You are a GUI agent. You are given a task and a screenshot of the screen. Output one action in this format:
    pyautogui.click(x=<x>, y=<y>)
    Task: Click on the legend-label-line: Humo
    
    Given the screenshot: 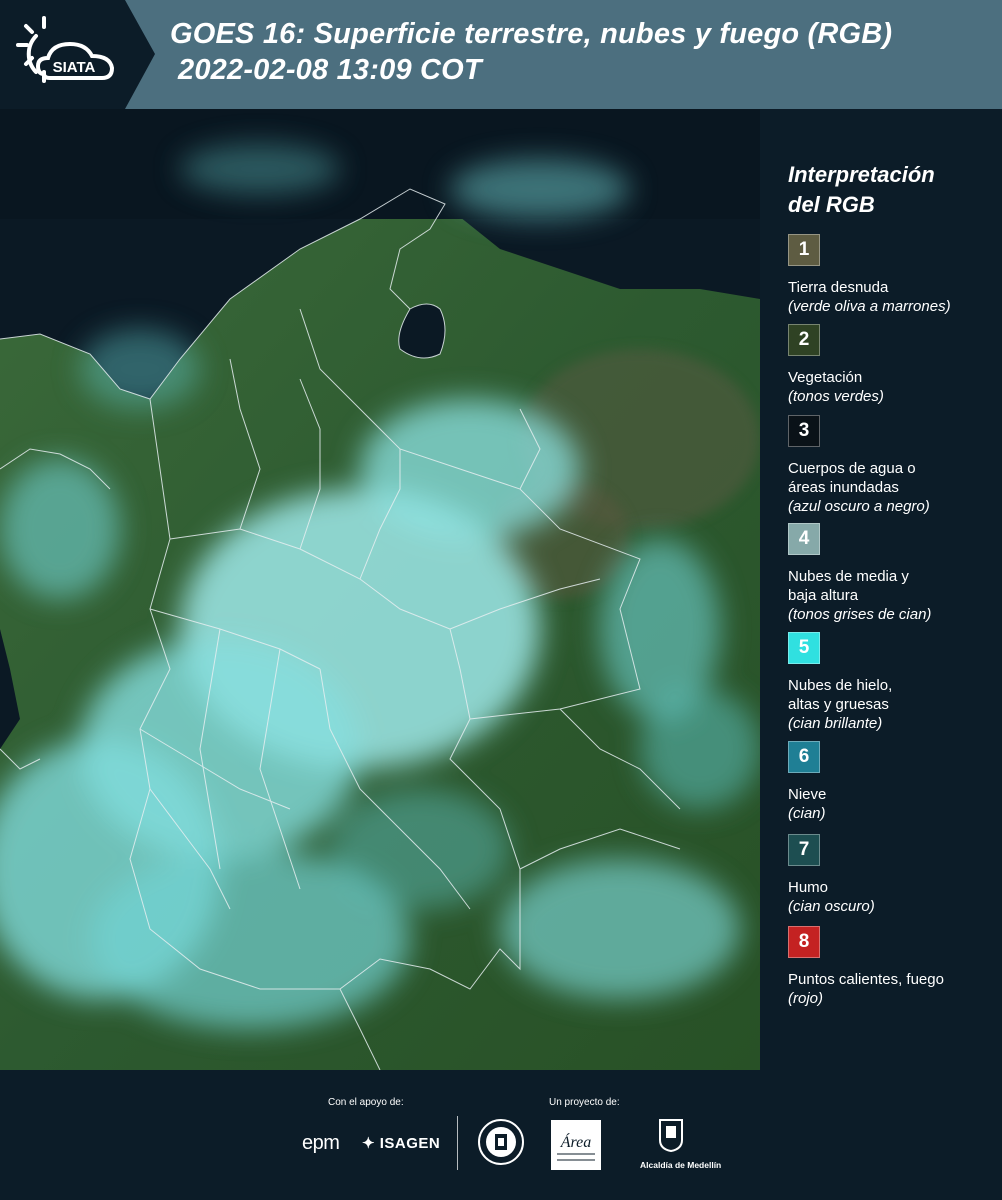 What is the action you would take?
    pyautogui.click(x=808, y=887)
    